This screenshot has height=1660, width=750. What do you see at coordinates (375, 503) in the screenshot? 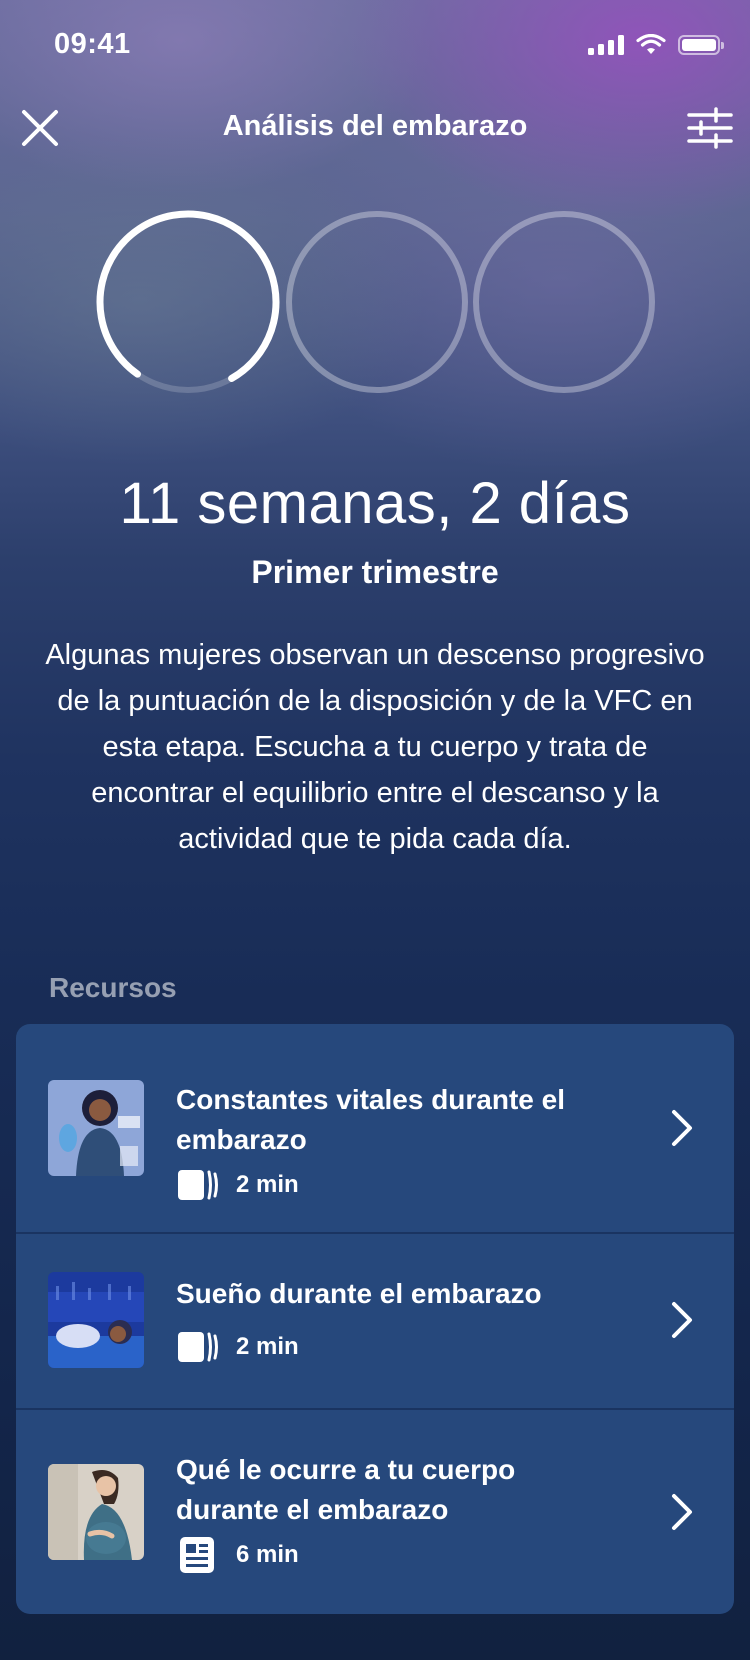
I see `pregnancy-week-headline: 11 semanas, 2 días` at bounding box center [375, 503].